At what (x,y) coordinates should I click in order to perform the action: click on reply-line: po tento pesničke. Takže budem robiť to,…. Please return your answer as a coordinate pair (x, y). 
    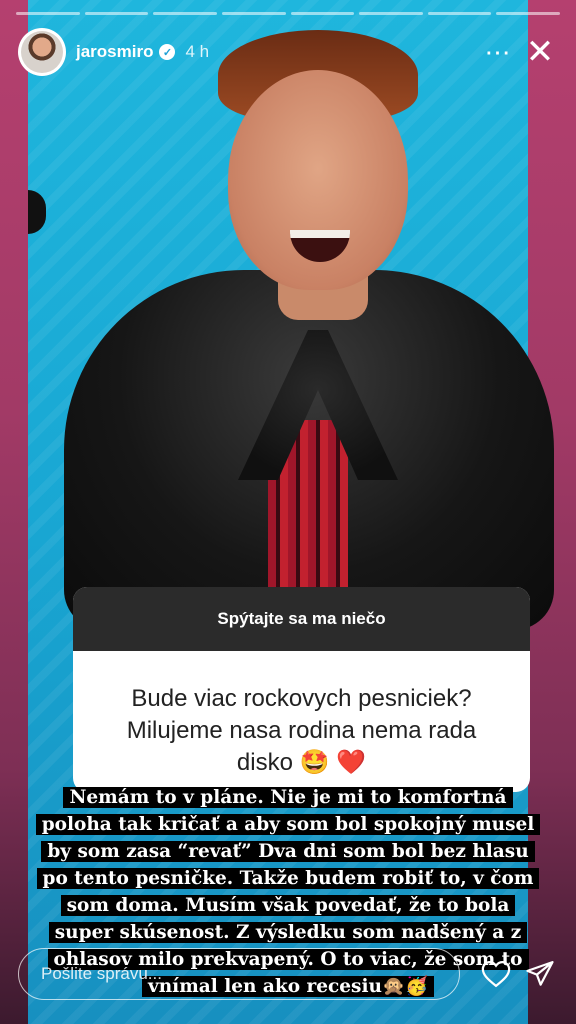
    Looking at the image, I should click on (288, 878).